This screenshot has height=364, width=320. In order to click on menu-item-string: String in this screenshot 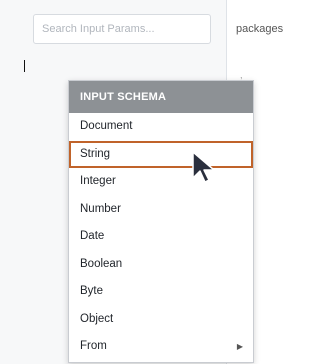, I will do `click(161, 154)`.